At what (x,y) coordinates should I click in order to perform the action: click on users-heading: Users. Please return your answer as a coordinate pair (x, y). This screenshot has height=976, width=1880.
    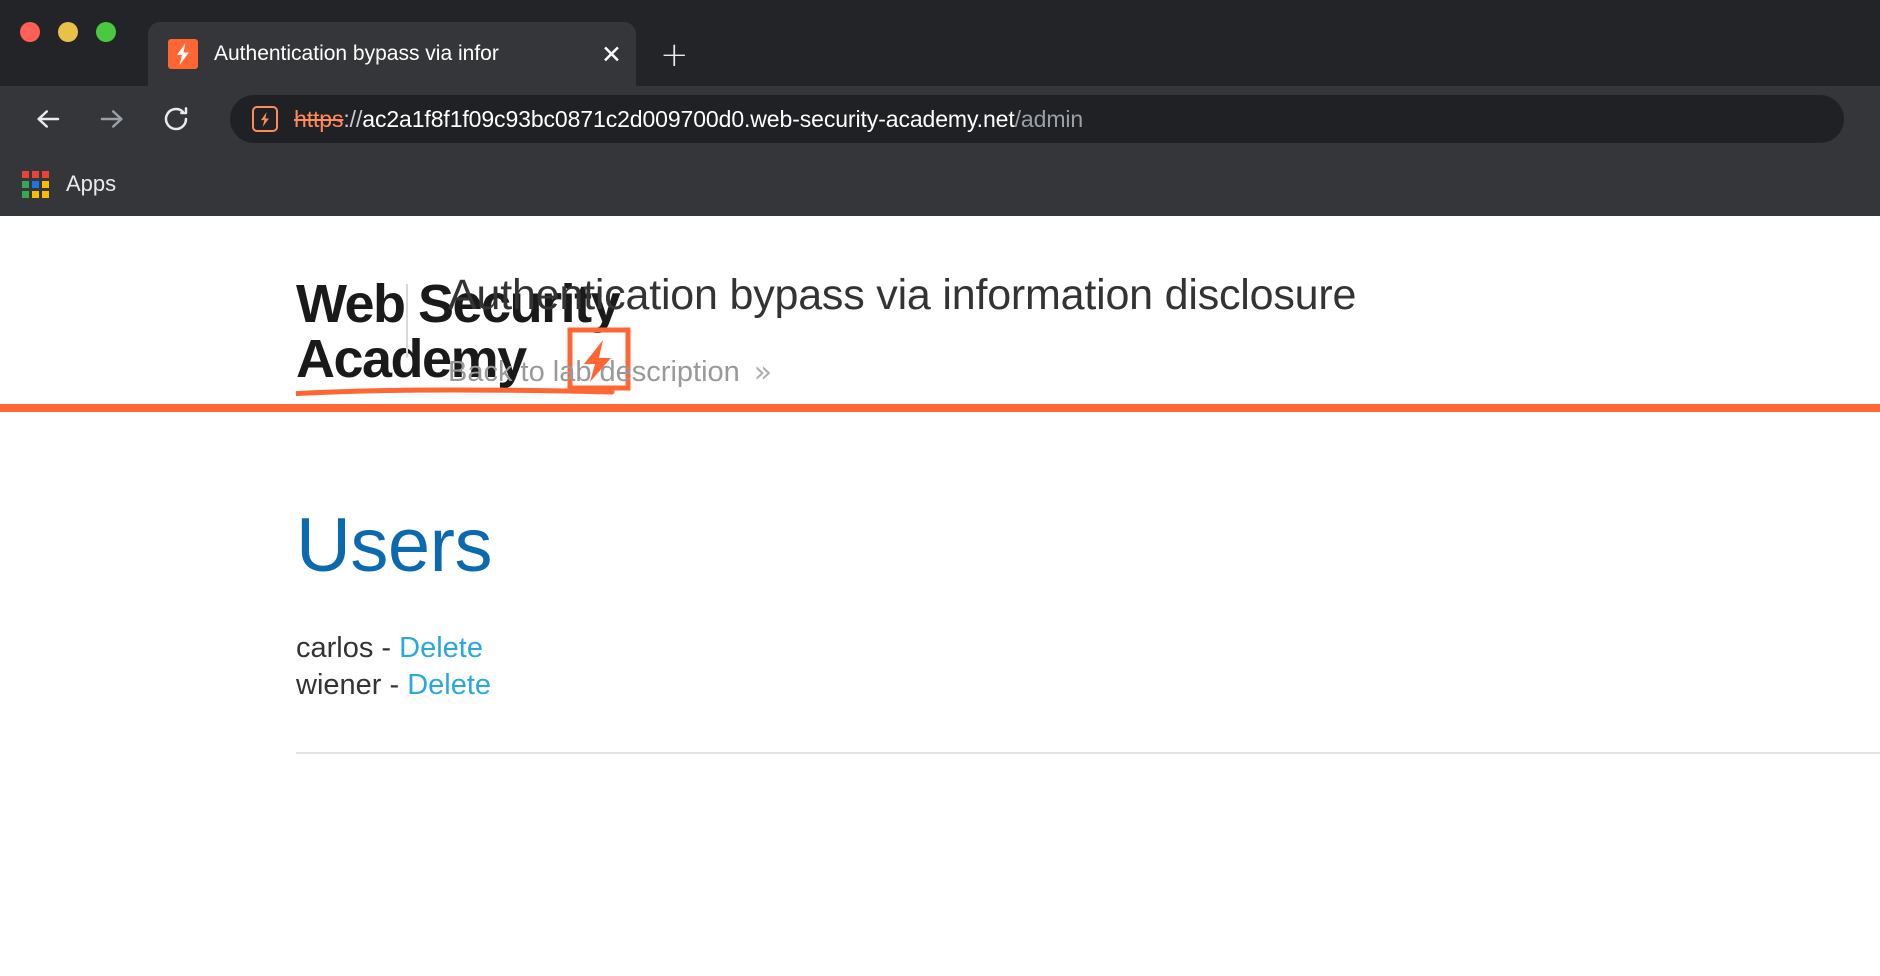
    Looking at the image, I should click on (394, 545).